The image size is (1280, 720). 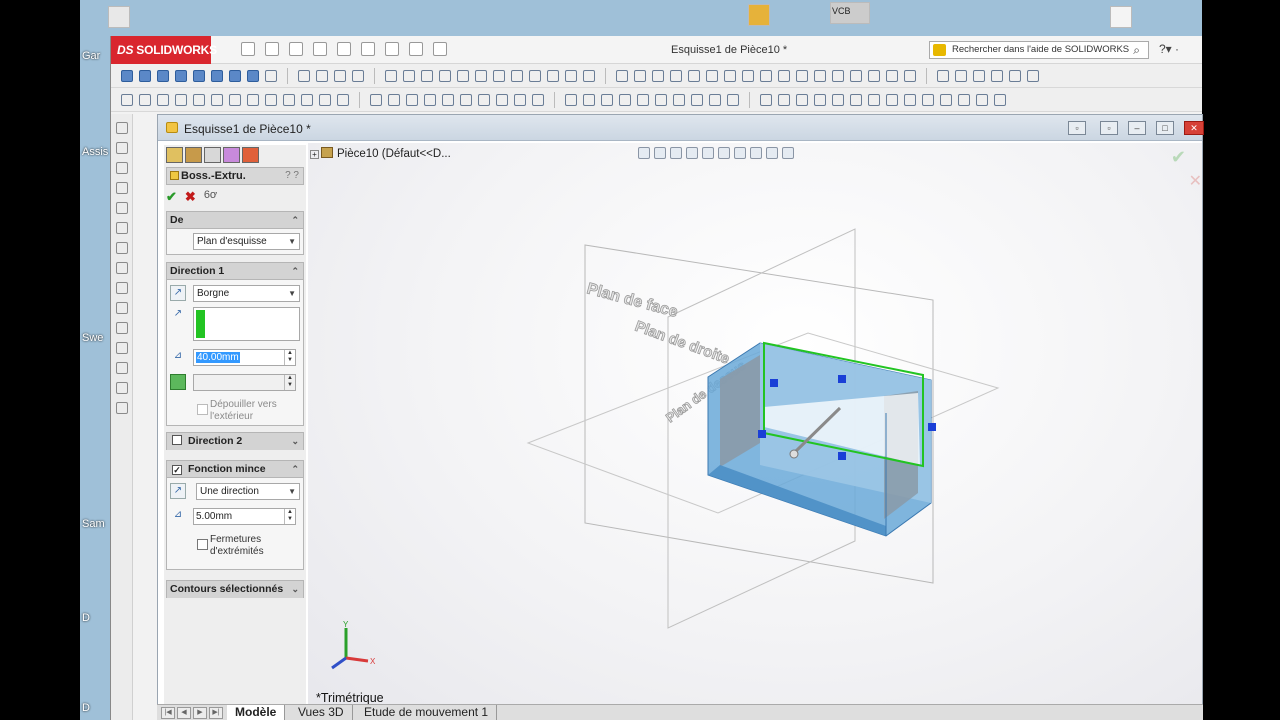 I want to click on swept-cut-icon, so click(x=235, y=99).